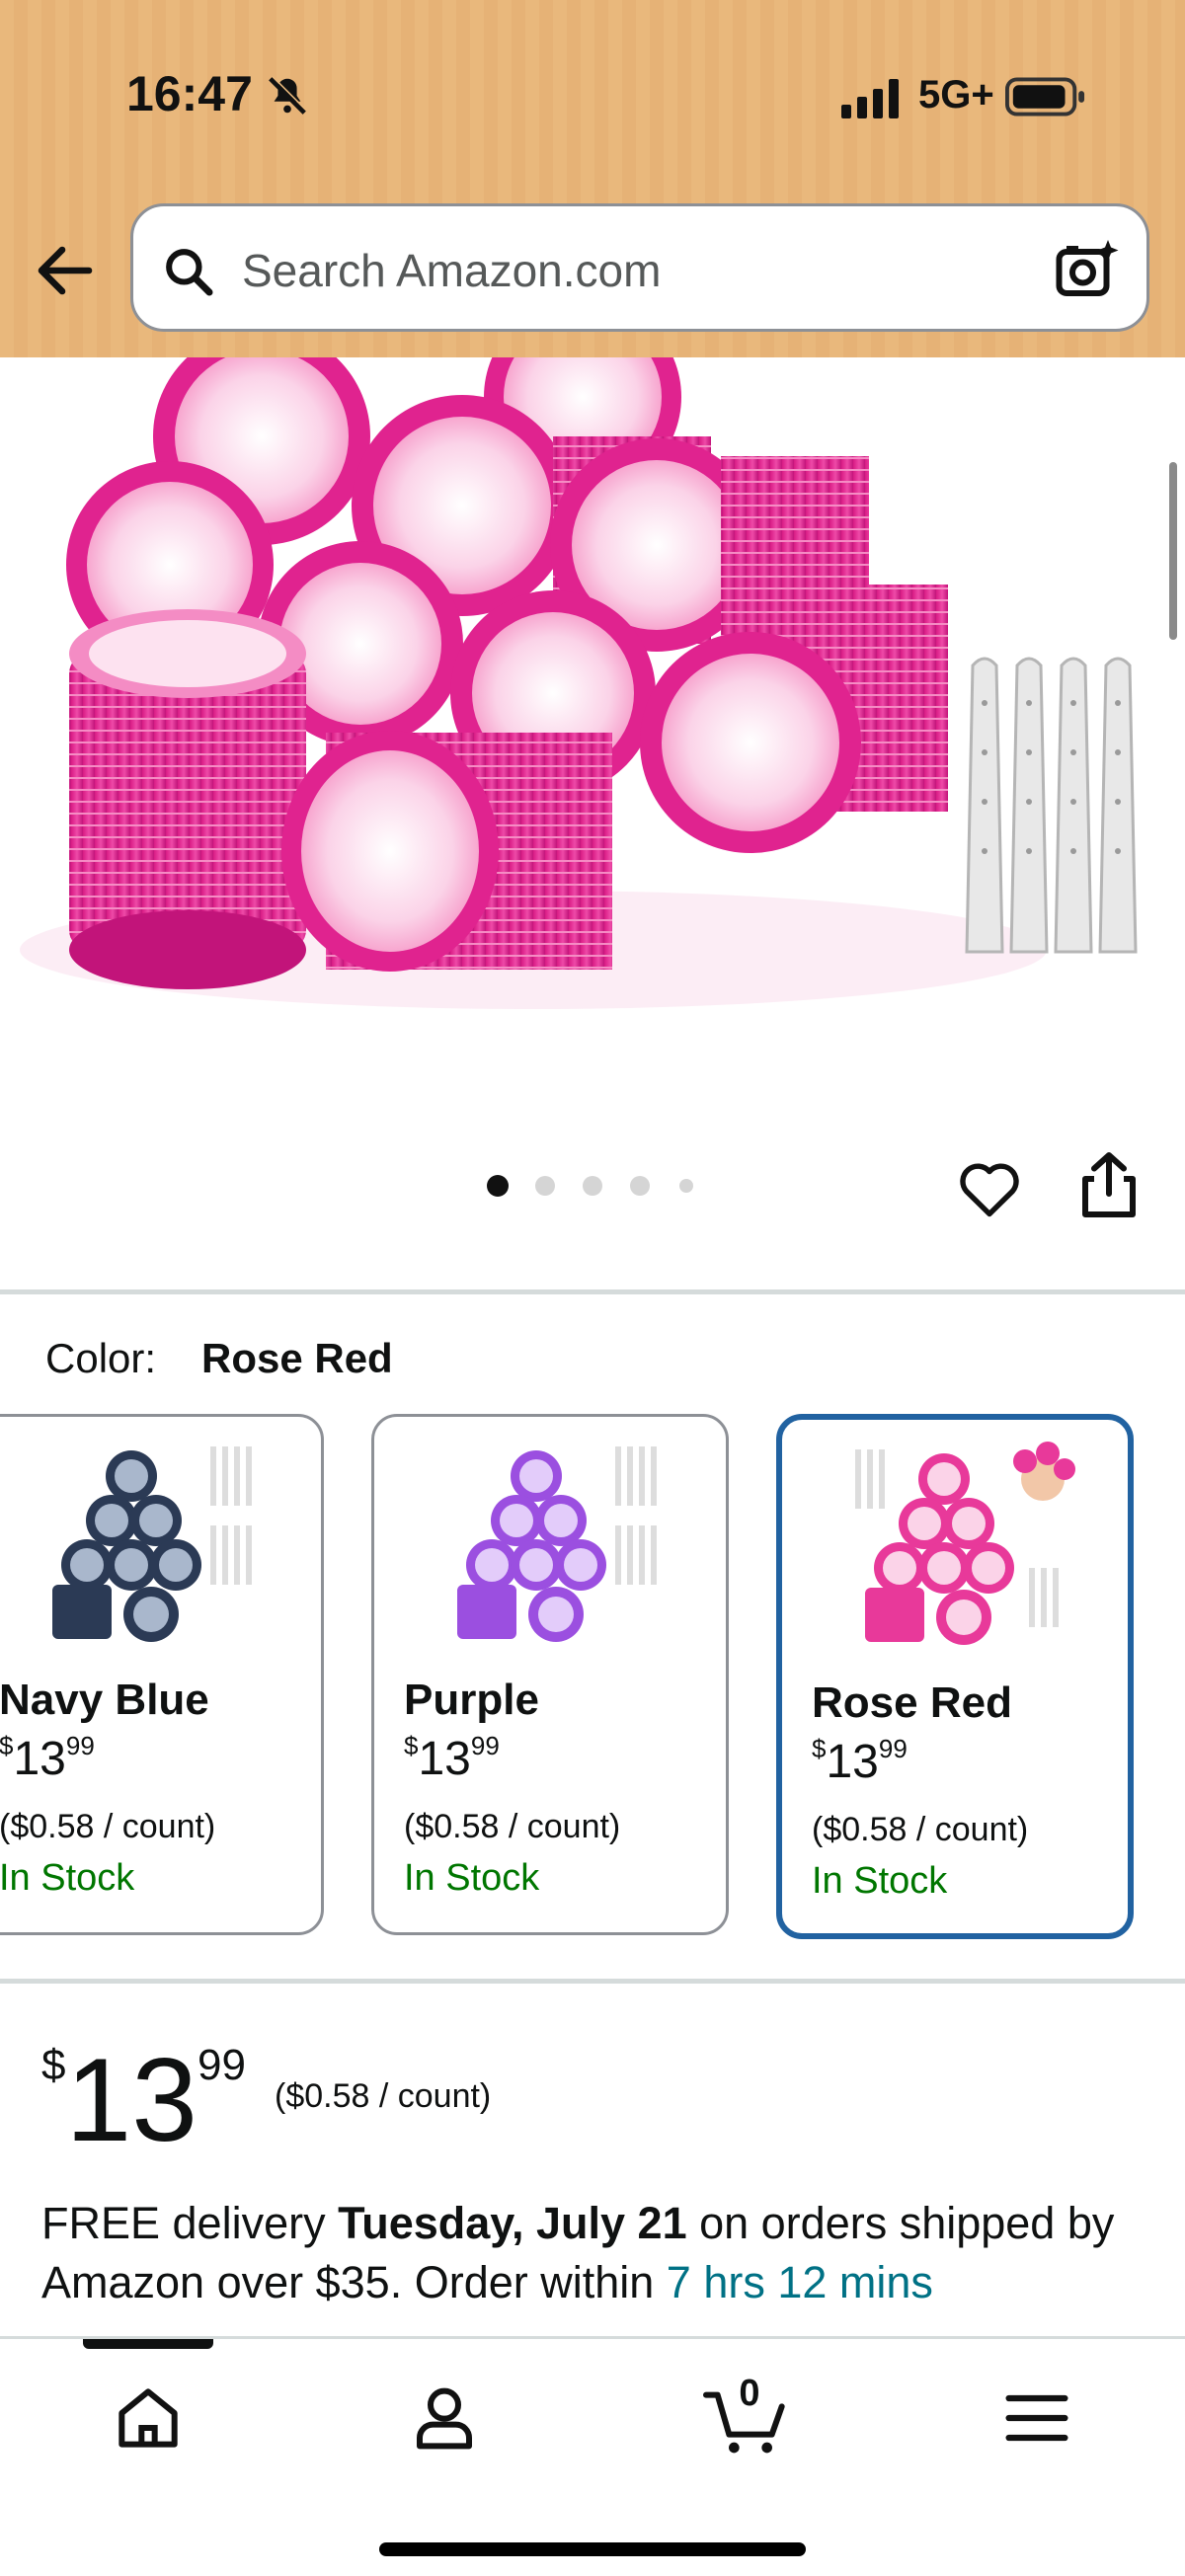  I want to click on color-option-name: Navy Blue, so click(105, 1700).